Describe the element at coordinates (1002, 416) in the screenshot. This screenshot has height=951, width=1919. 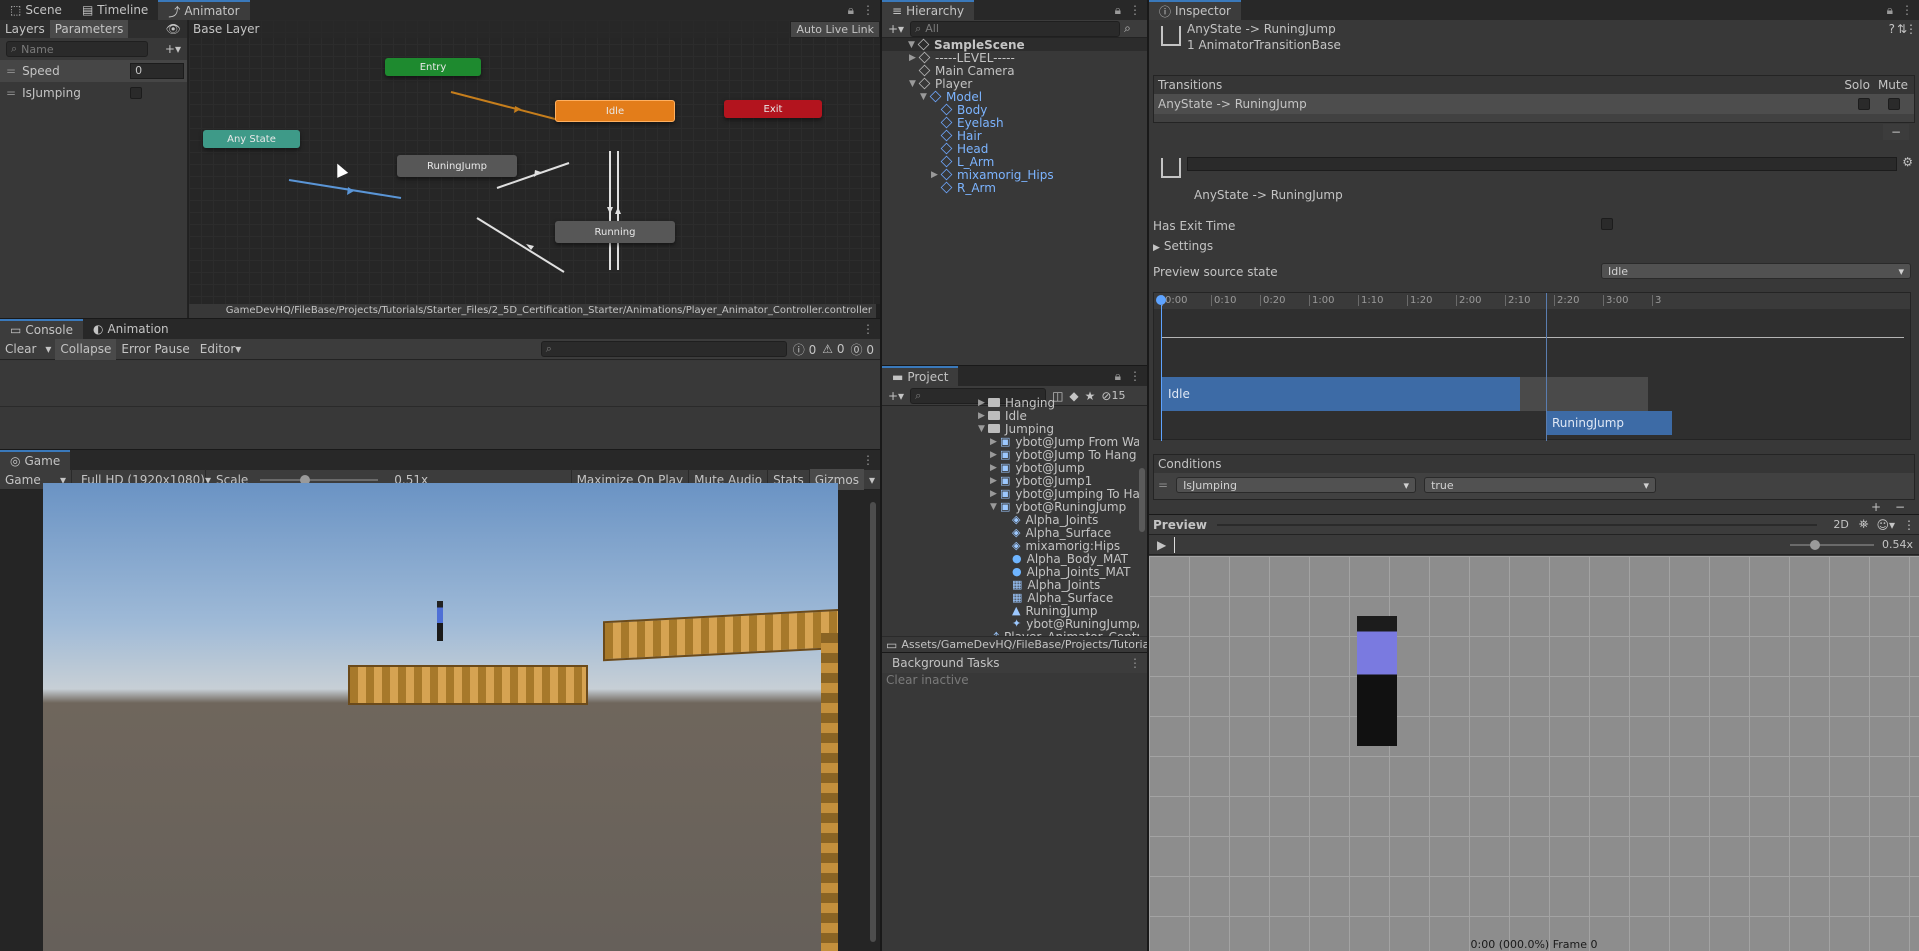
I see `project-item: ▶ Idle` at that location.